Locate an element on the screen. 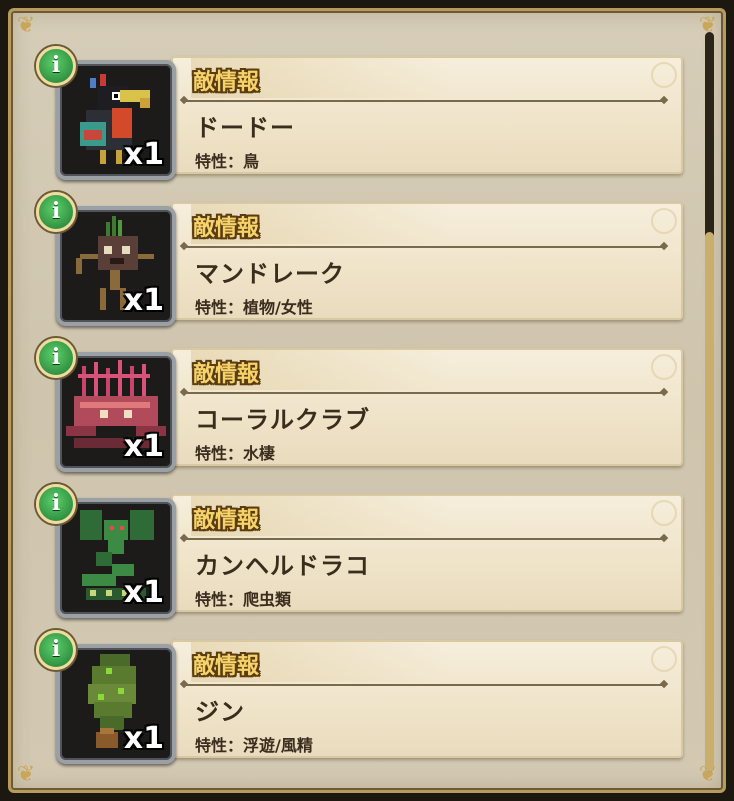 The height and width of the screenshot is (801, 734). enemy-name: ドードー is located at coordinates (245, 128).